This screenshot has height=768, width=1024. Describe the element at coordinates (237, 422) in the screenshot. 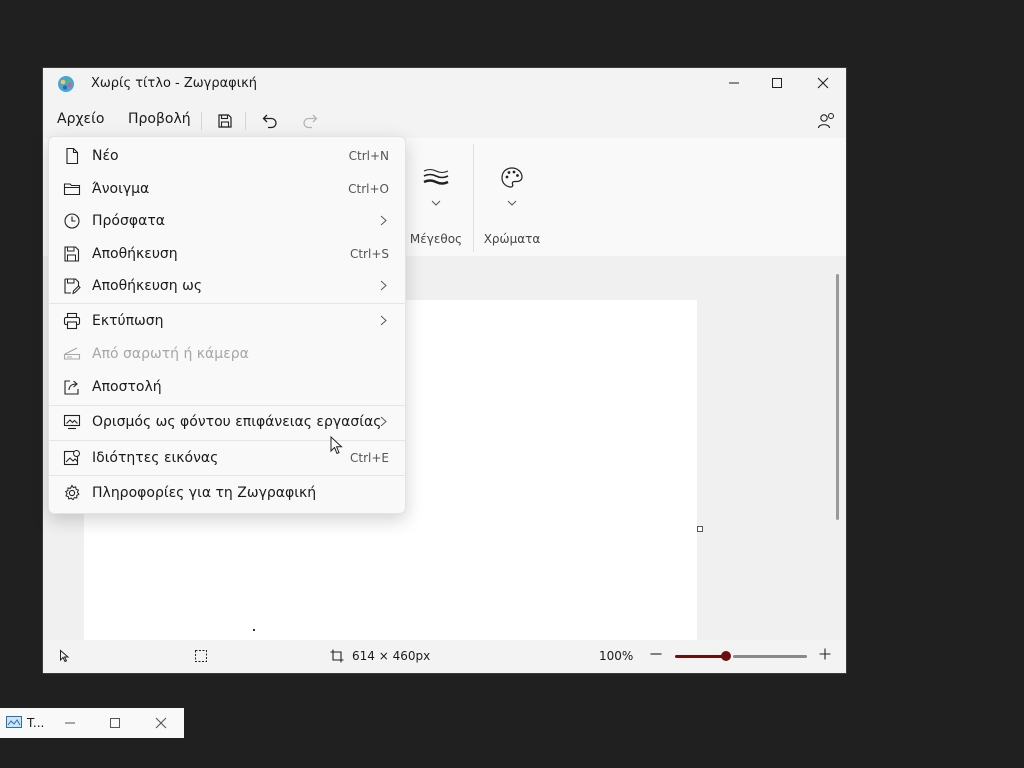

I see `menu-item-label: Ορισμός ως φόντου επιφάνειας εργασίας` at that location.